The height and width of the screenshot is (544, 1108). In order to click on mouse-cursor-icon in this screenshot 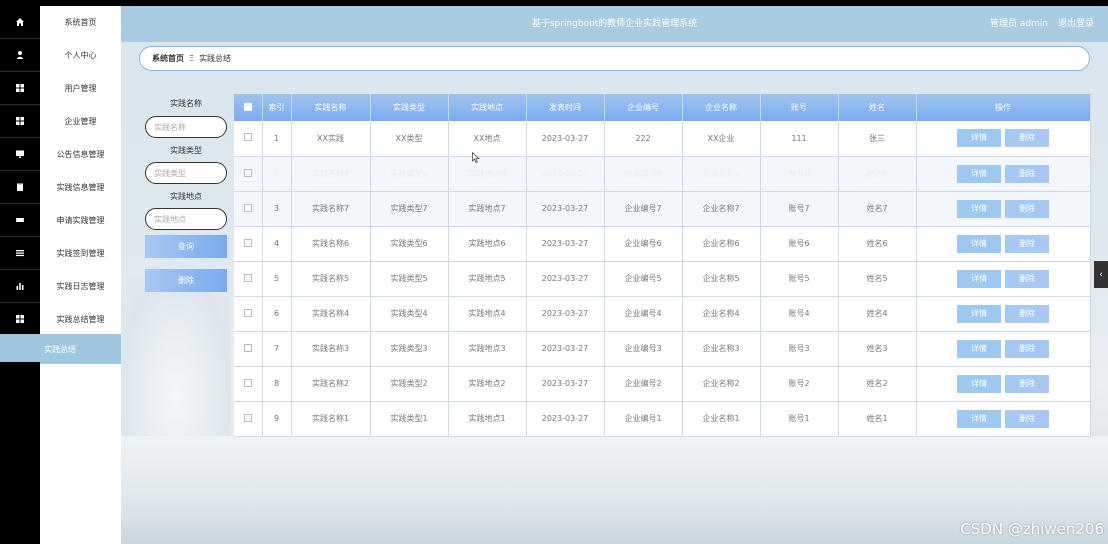, I will do `click(476, 157)`.